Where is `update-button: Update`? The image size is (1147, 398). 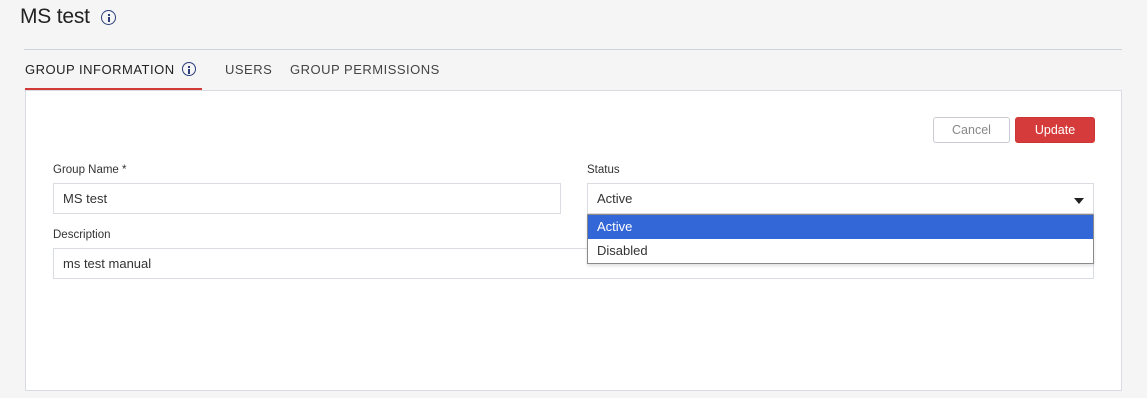
update-button: Update is located at coordinates (1055, 130).